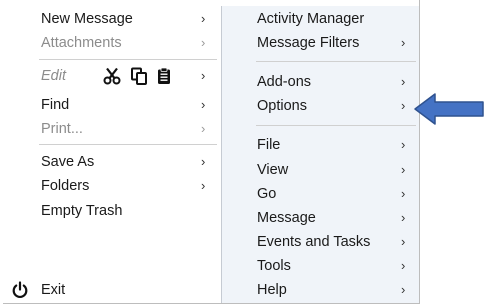  What do you see at coordinates (284, 82) in the screenshot?
I see `menu-item-label: Add-ons` at bounding box center [284, 82].